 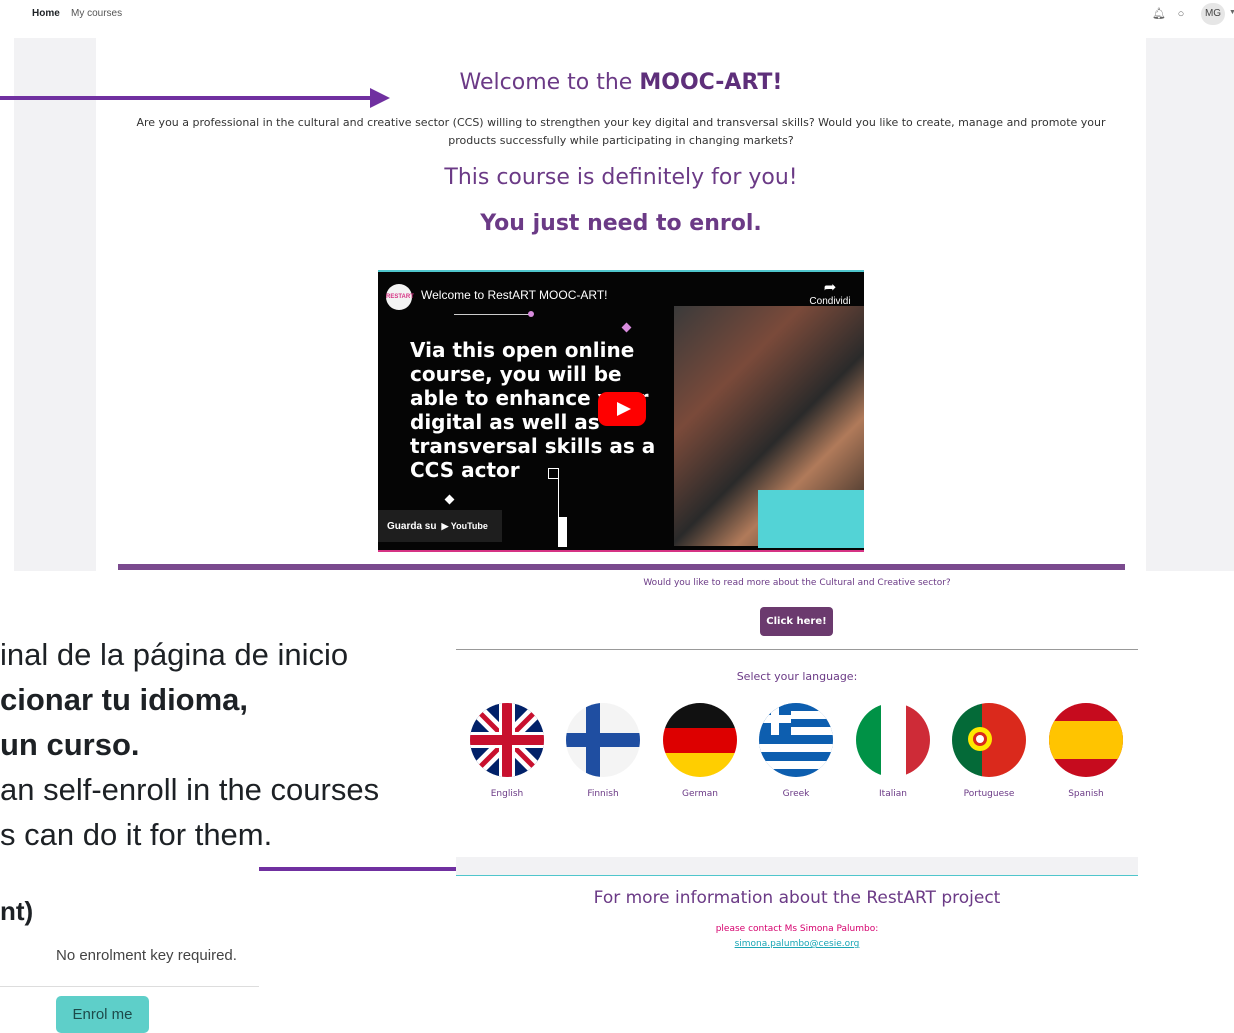 I want to click on contact-text: please contact Ms Simona Palumbo:, so click(x=797, y=929).